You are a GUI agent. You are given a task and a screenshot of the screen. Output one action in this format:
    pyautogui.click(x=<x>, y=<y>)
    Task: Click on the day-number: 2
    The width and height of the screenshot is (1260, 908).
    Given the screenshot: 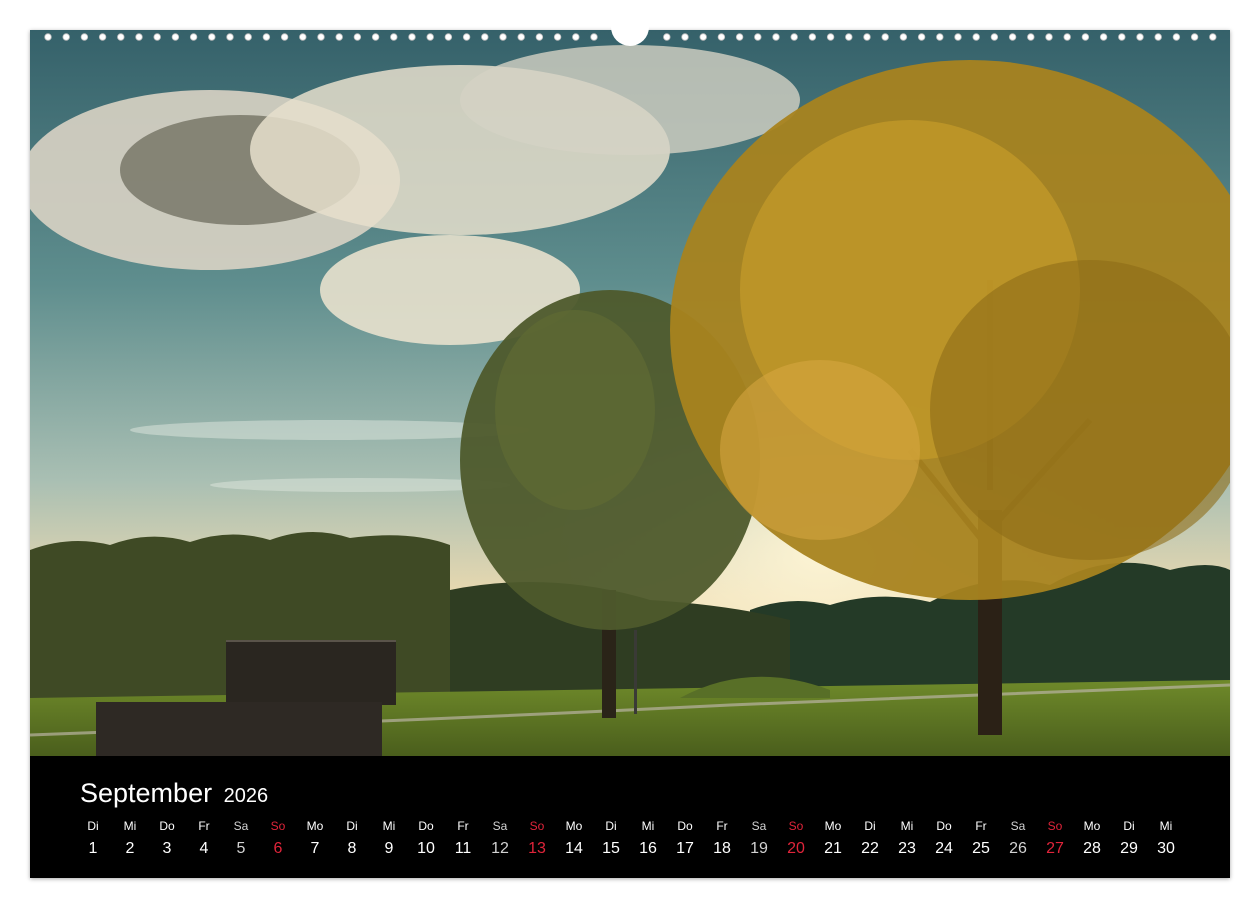 What is the action you would take?
    pyautogui.click(x=130, y=848)
    